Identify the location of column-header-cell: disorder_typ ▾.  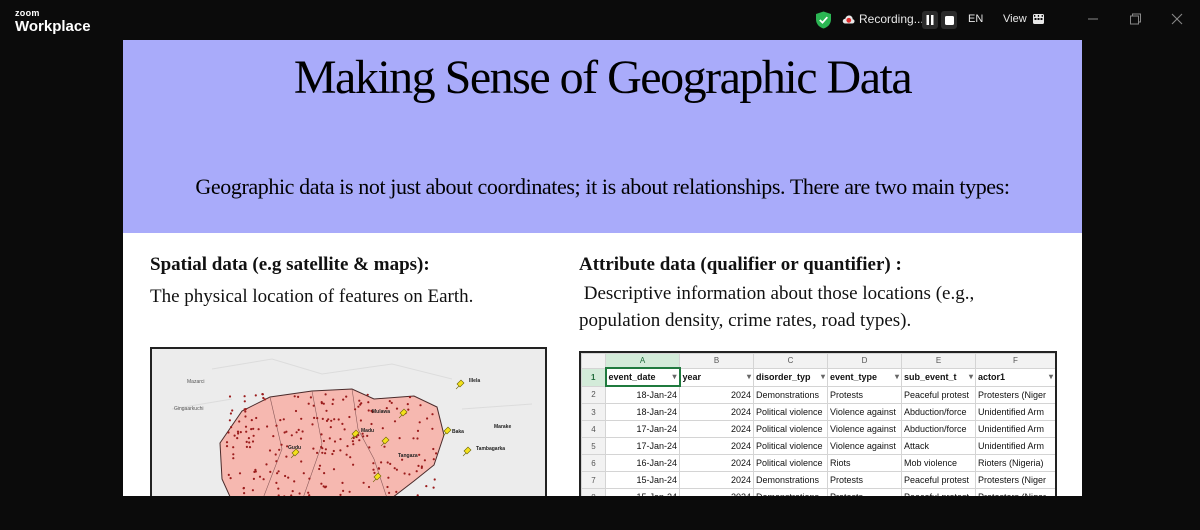
(790, 377).